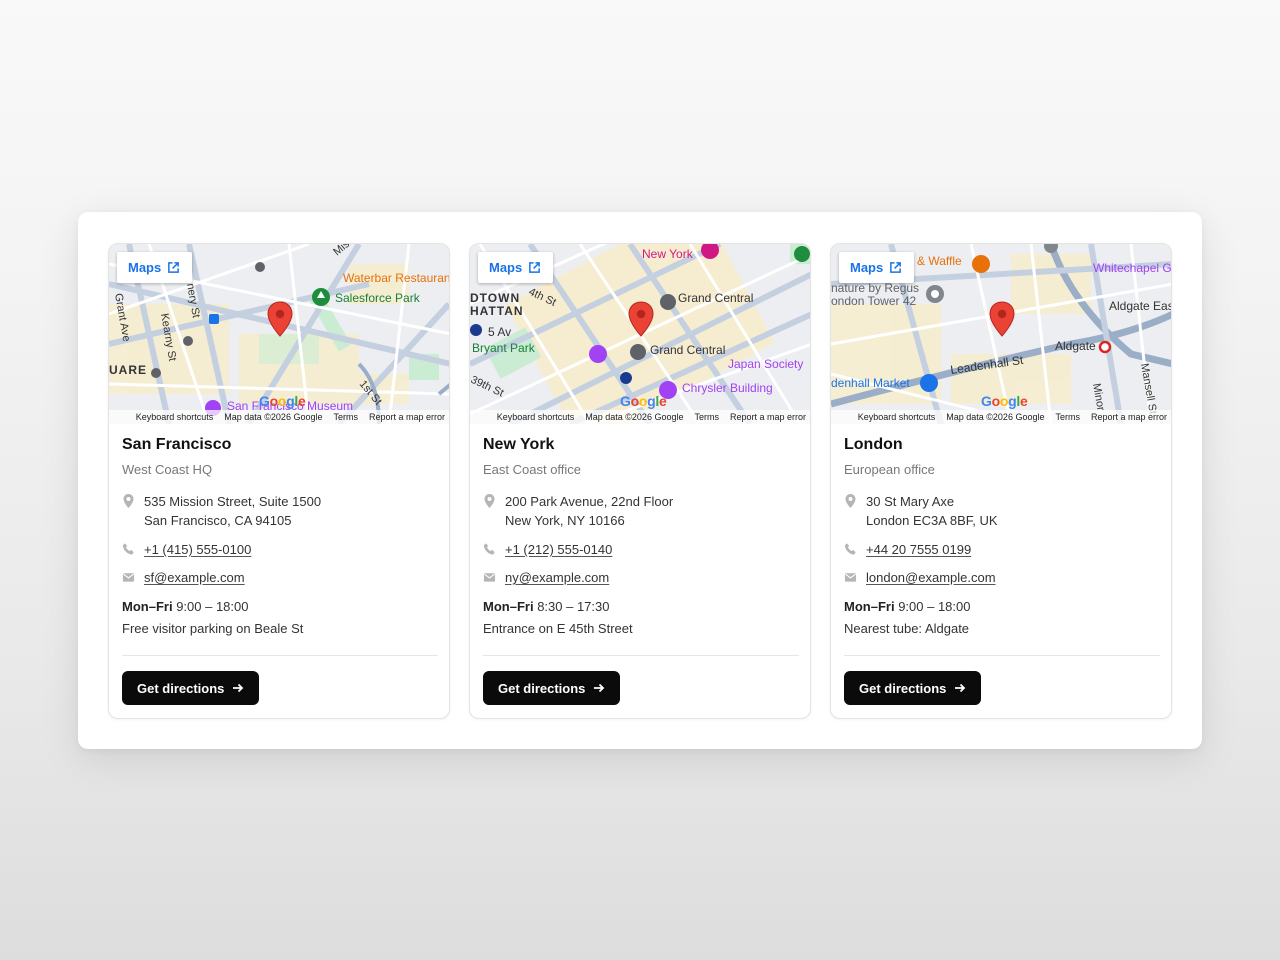 Image resolution: width=1280 pixels, height=960 pixels. What do you see at coordinates (932, 520) in the screenshot?
I see `address-line-2: London EC3A 8BF, UK` at bounding box center [932, 520].